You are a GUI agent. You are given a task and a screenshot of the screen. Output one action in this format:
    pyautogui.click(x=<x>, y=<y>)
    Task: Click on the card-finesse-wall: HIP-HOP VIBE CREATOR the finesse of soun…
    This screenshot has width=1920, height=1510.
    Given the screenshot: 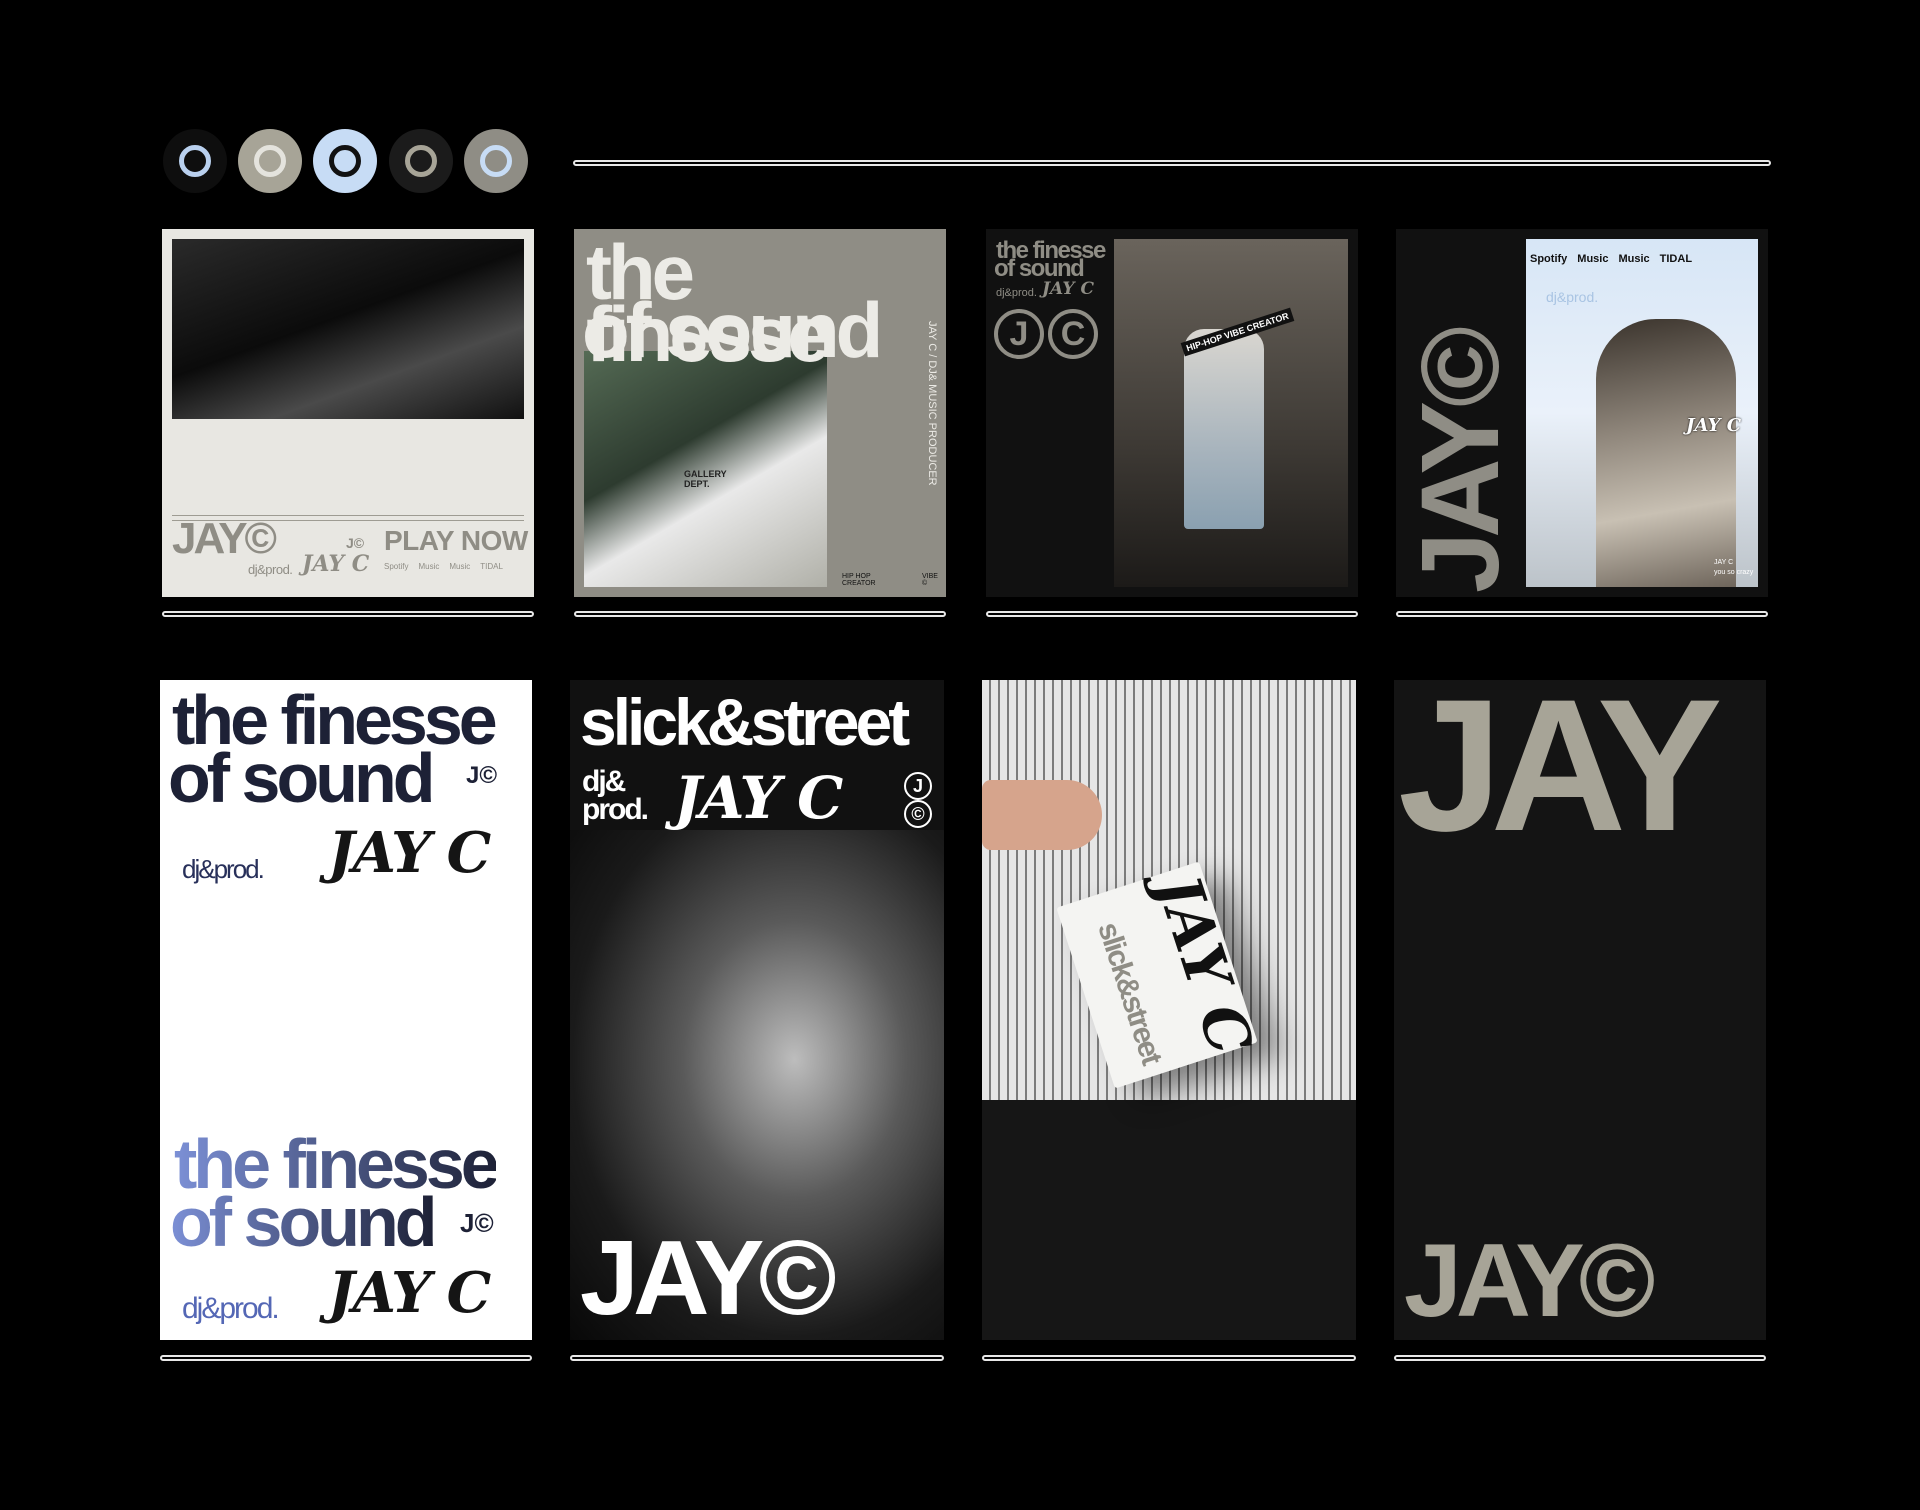 What is the action you would take?
    pyautogui.click(x=1172, y=413)
    